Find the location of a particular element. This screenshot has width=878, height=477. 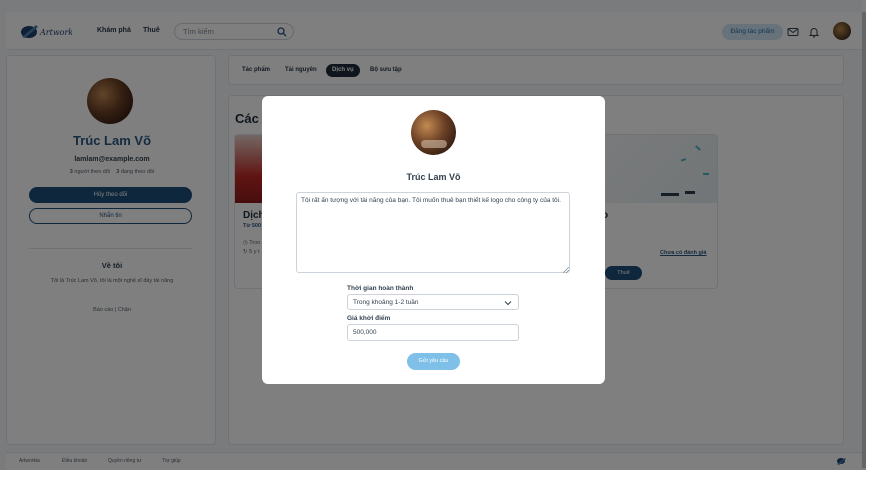

artist-avatar is located at coordinates (433, 132).